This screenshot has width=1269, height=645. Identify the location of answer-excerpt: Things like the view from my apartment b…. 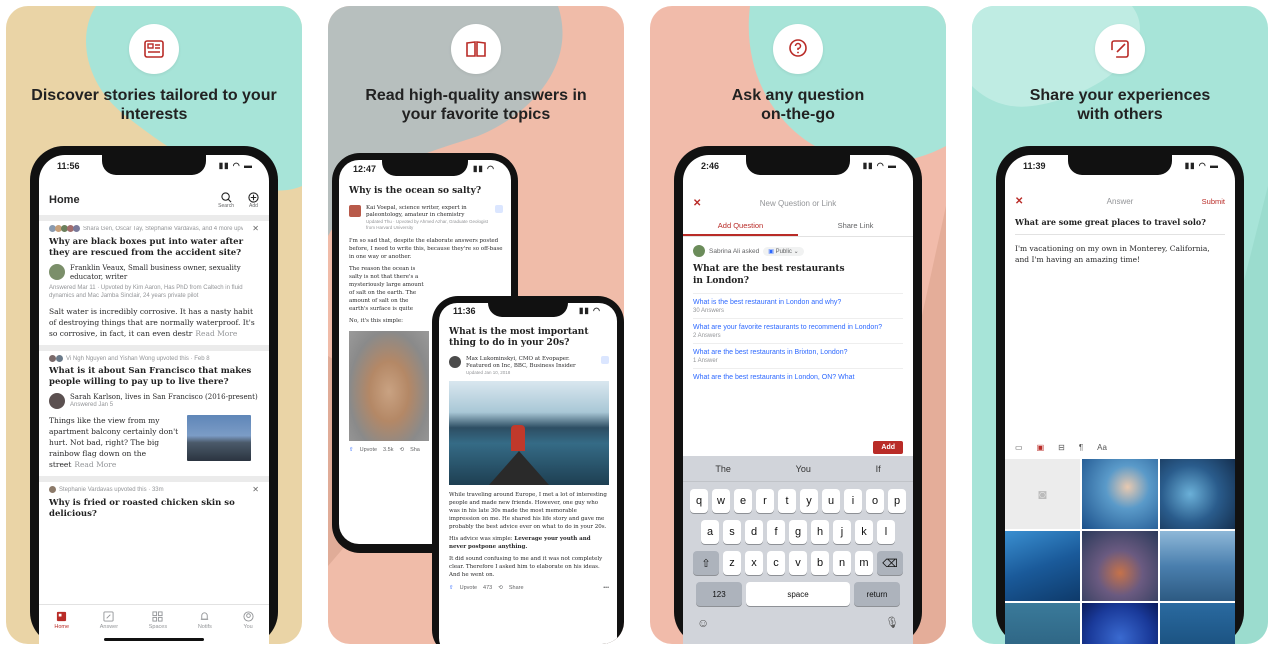
(115, 442).